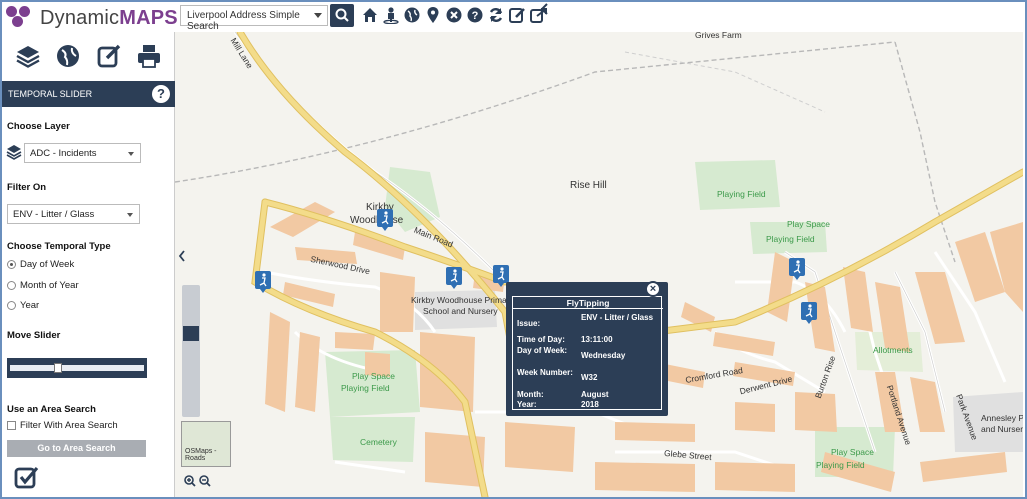 This screenshot has width=1027, height=499. What do you see at coordinates (603, 355) in the screenshot?
I see `popup-value: Wednesday` at bounding box center [603, 355].